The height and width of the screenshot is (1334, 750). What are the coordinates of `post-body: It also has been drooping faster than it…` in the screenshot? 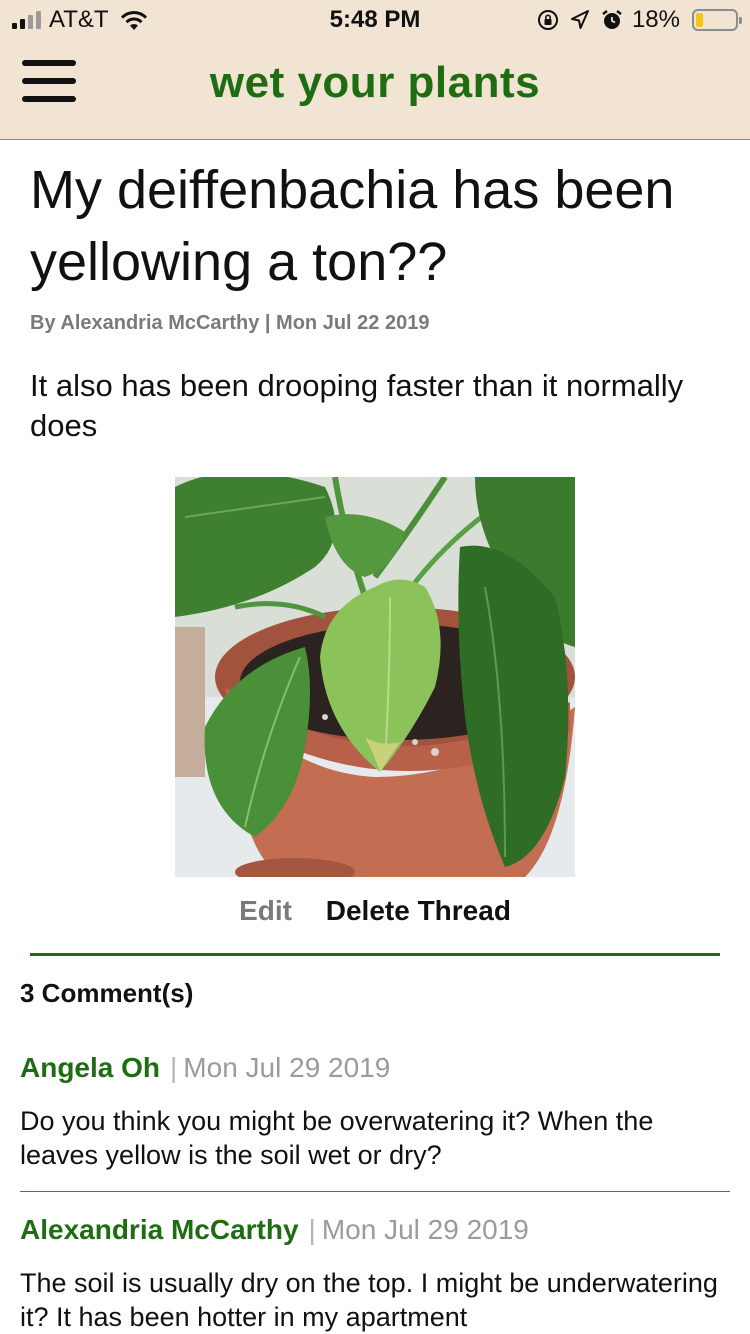 It's located at (357, 405).